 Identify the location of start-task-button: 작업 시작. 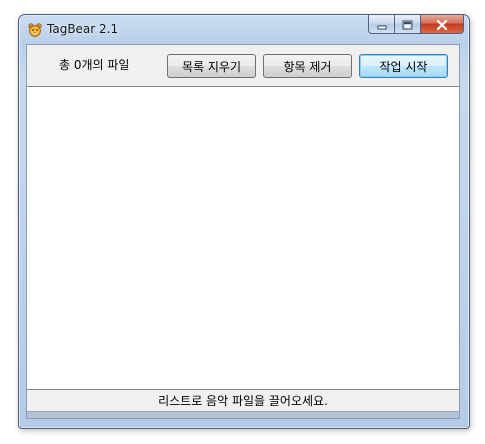
(403, 66).